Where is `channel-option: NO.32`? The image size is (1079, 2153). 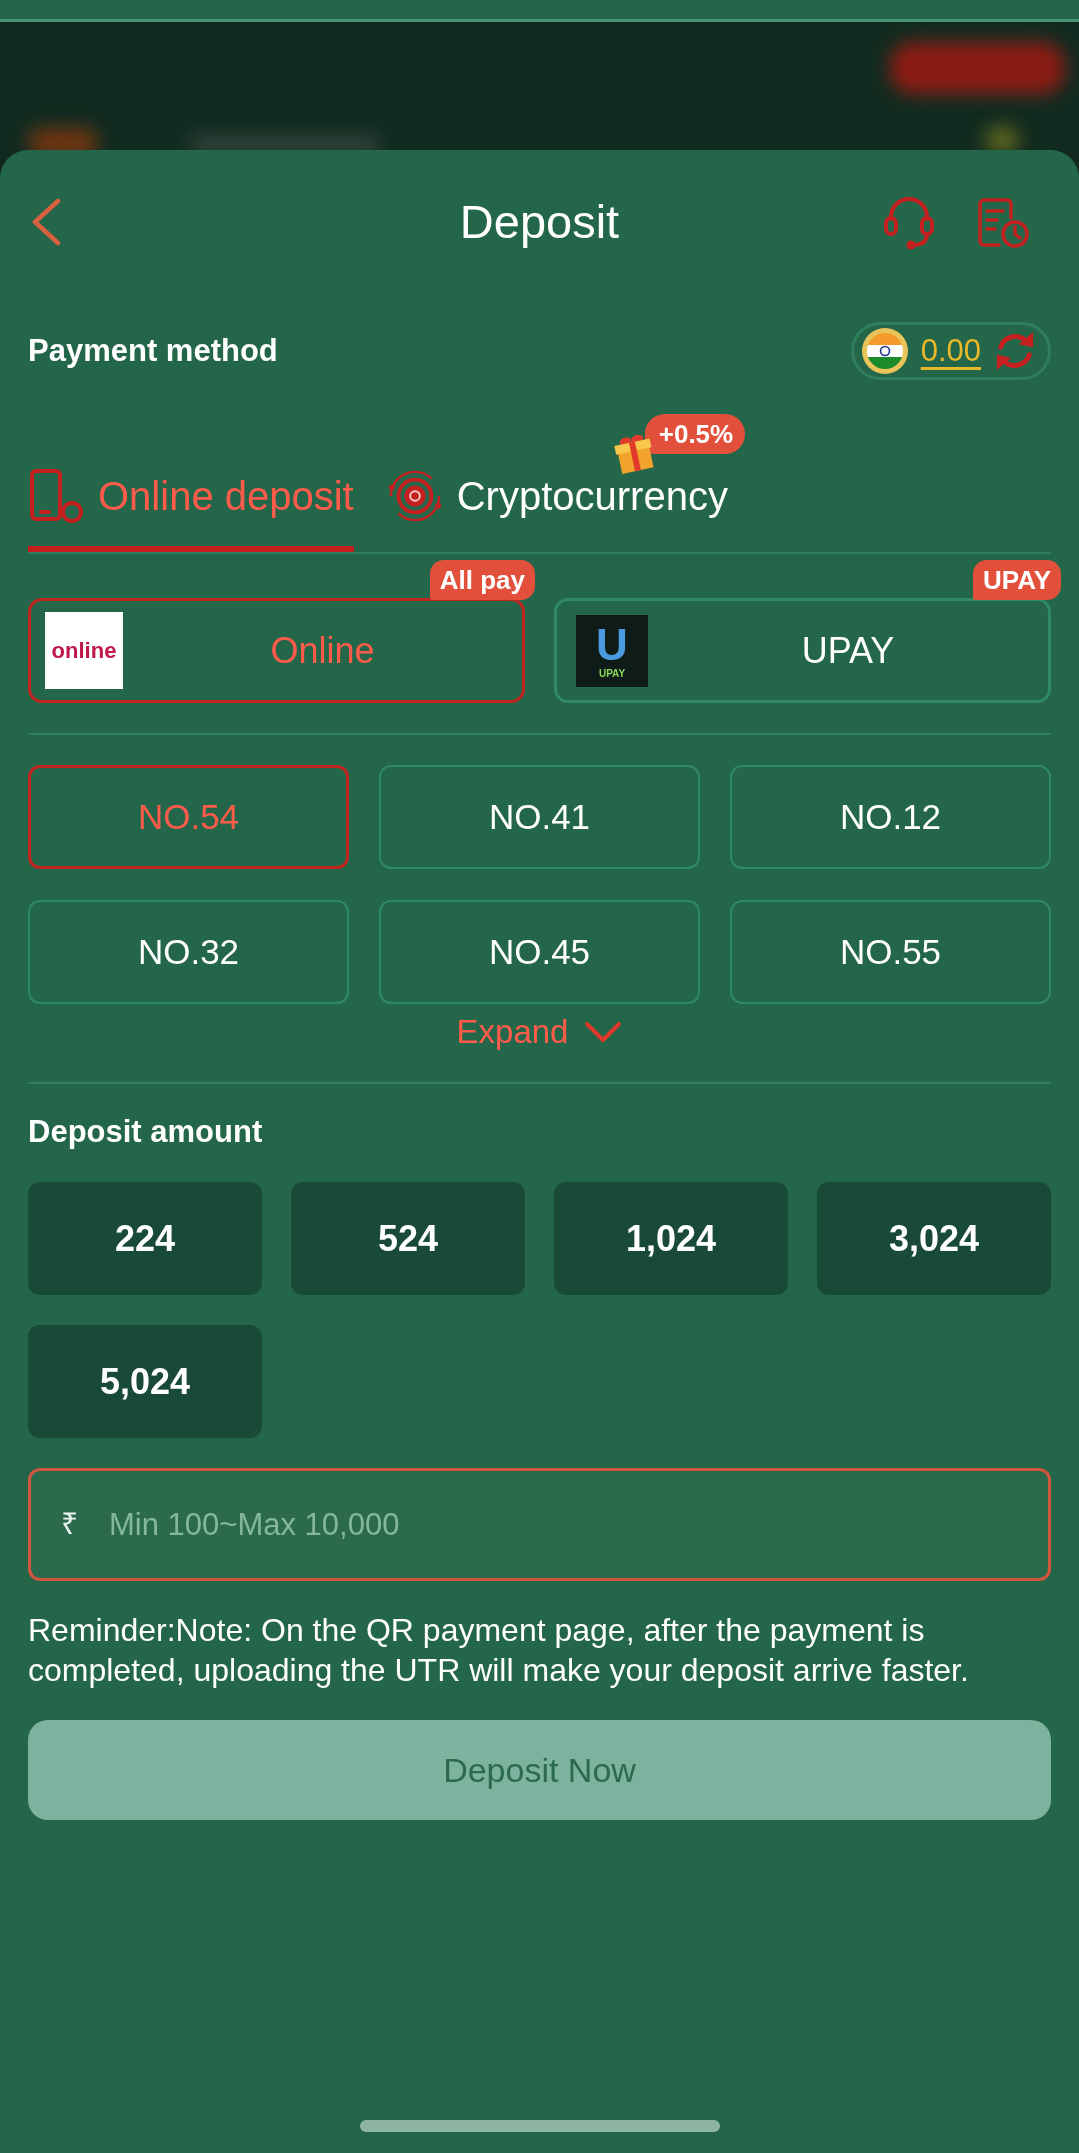
channel-option: NO.32 is located at coordinates (188, 952).